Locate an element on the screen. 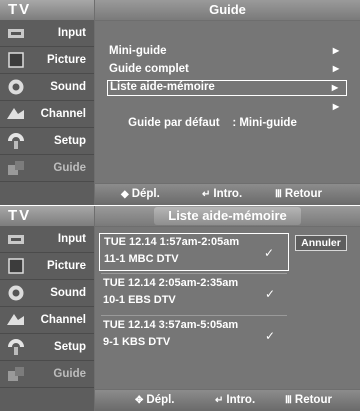 This screenshot has height=411, width=360. page-title: Guide is located at coordinates (227, 10).